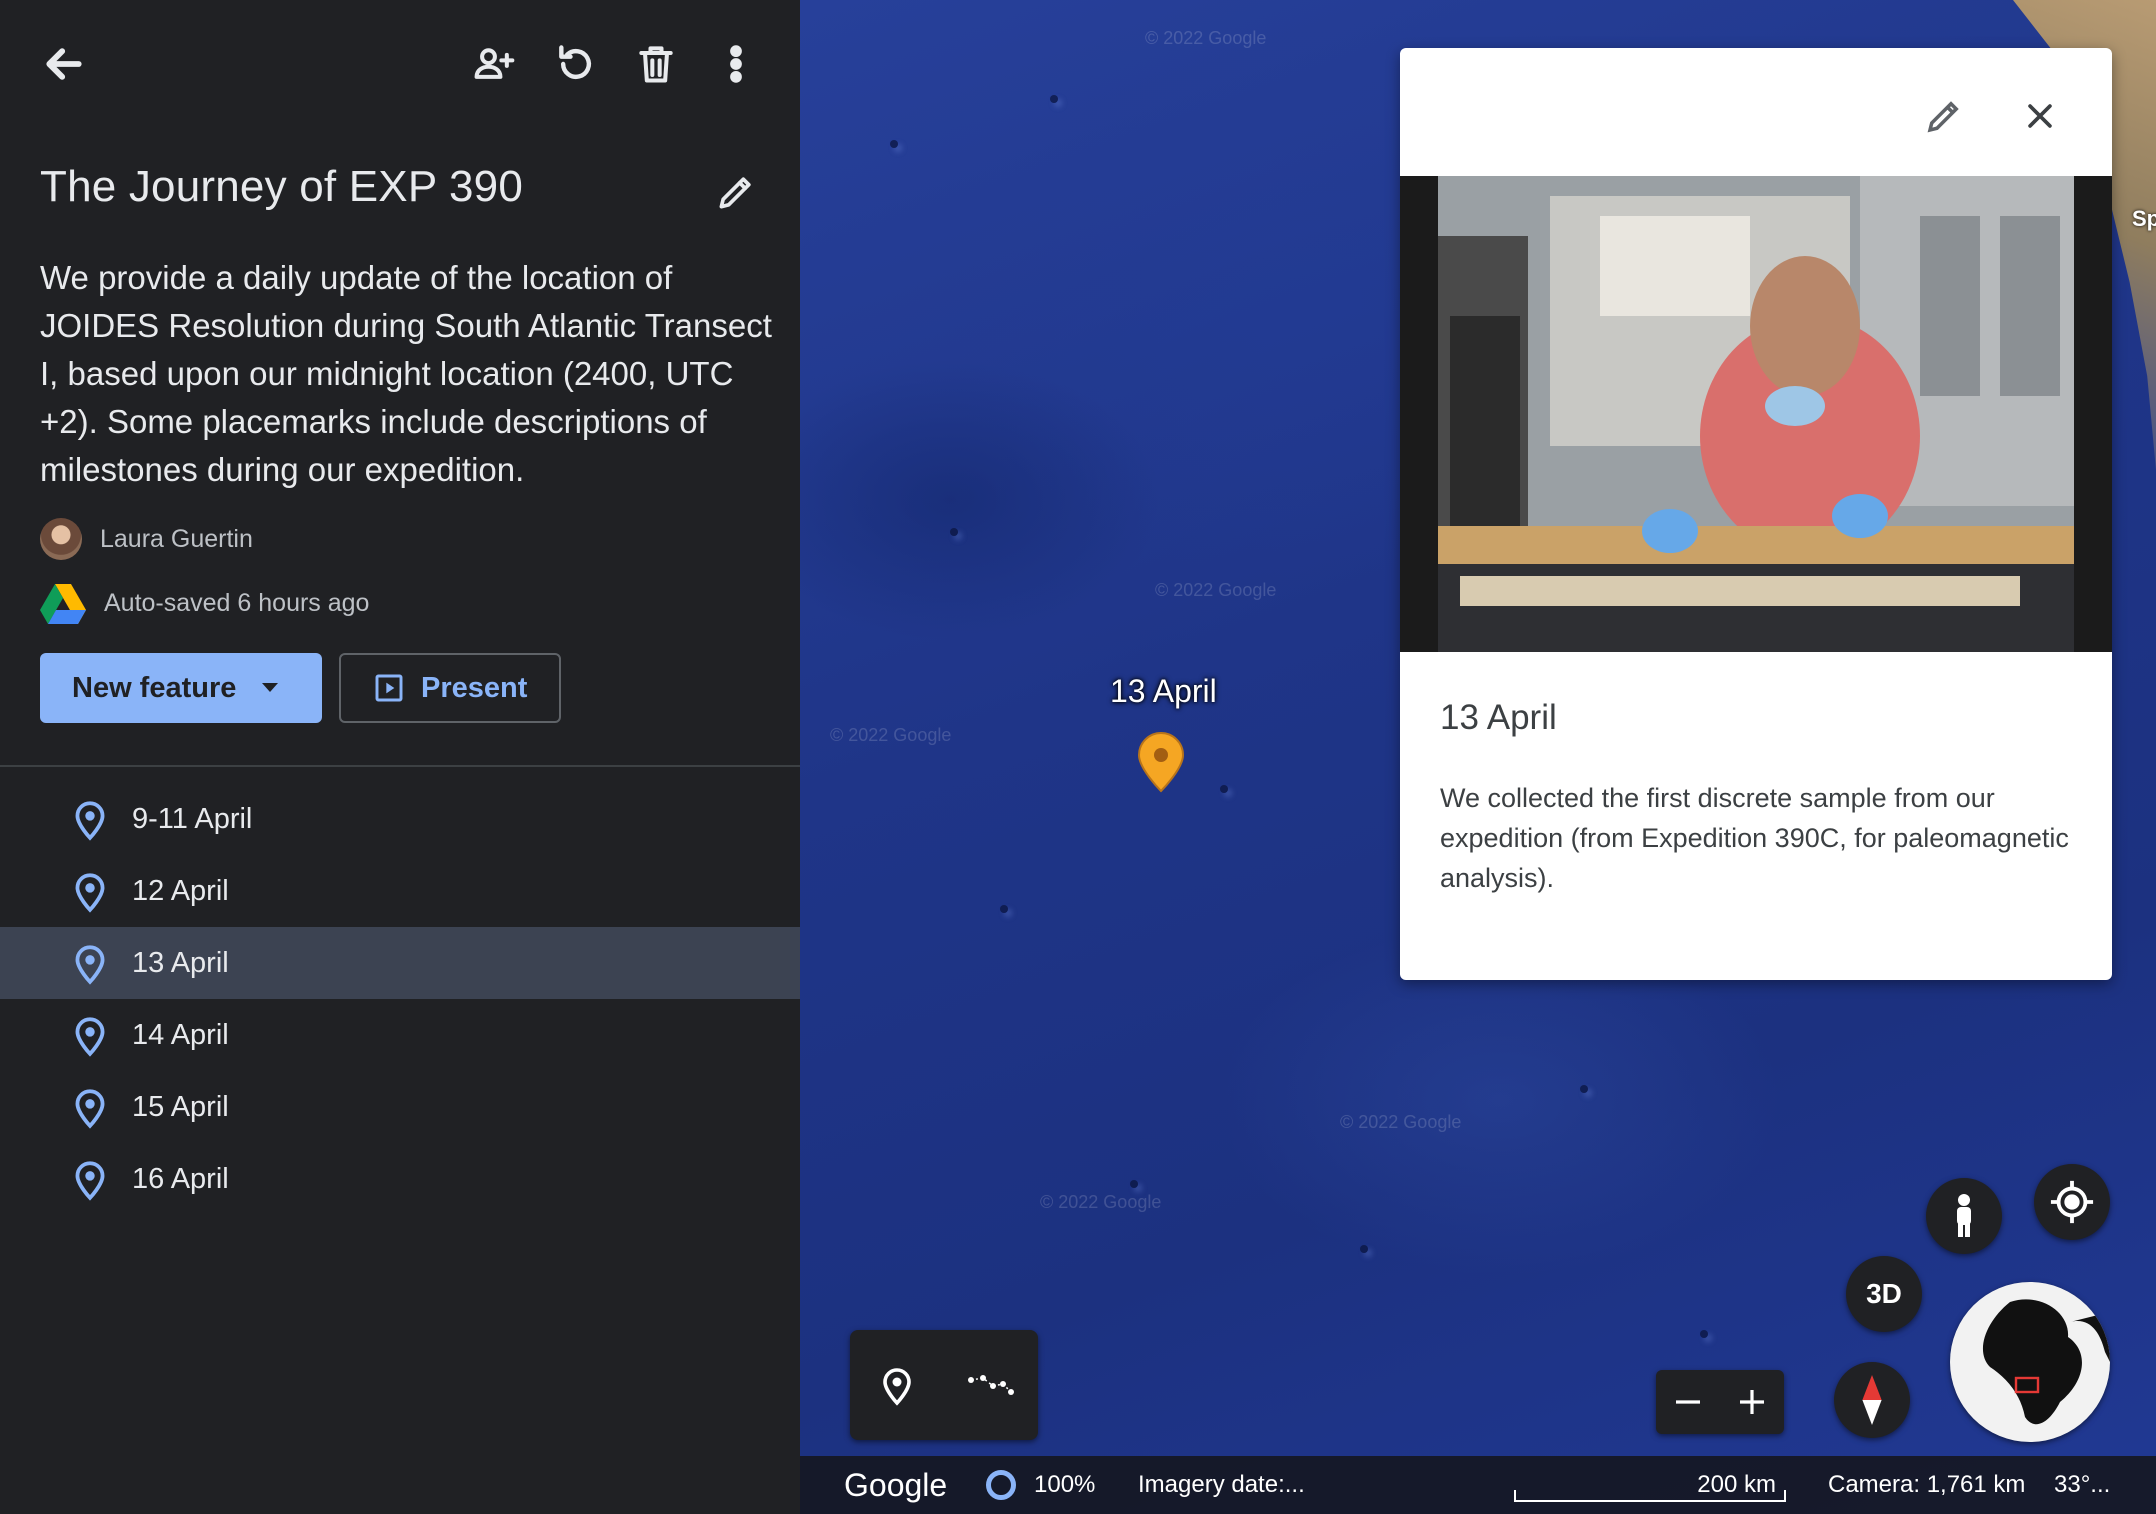 Image resolution: width=2156 pixels, height=1514 pixels. What do you see at coordinates (180, 962) in the screenshot?
I see `feature-label: 13 April` at bounding box center [180, 962].